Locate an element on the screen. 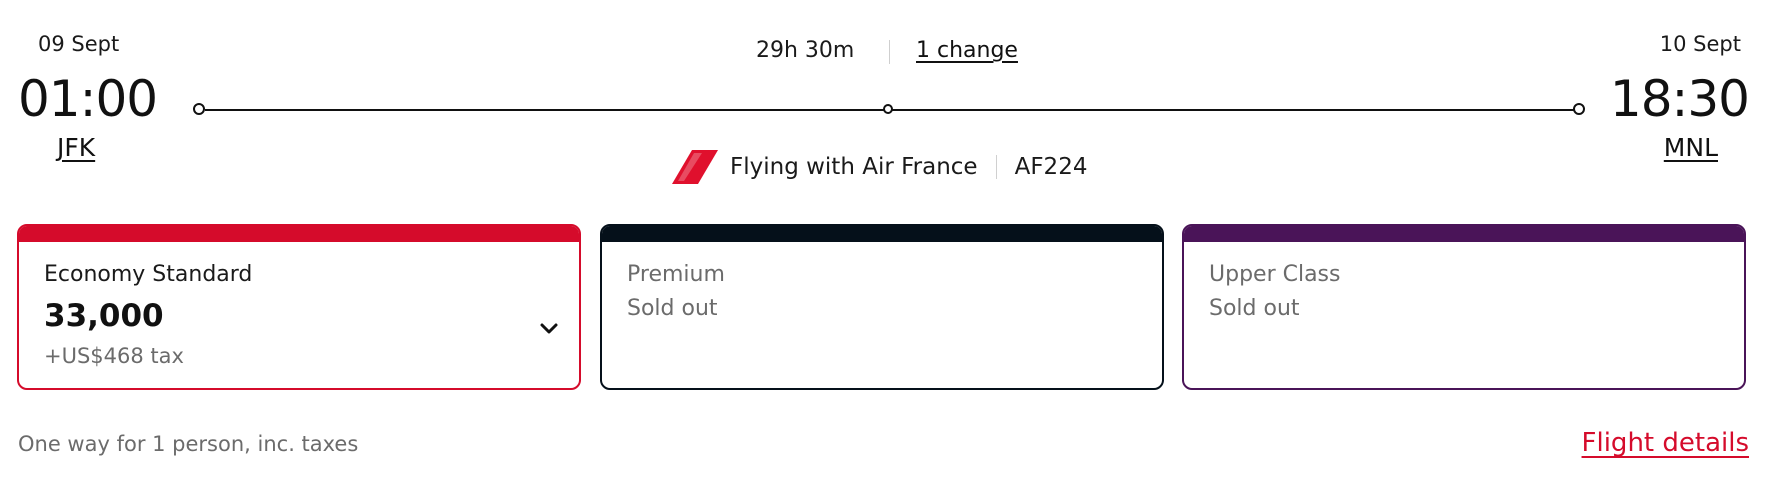  origin-node is located at coordinates (199, 109).